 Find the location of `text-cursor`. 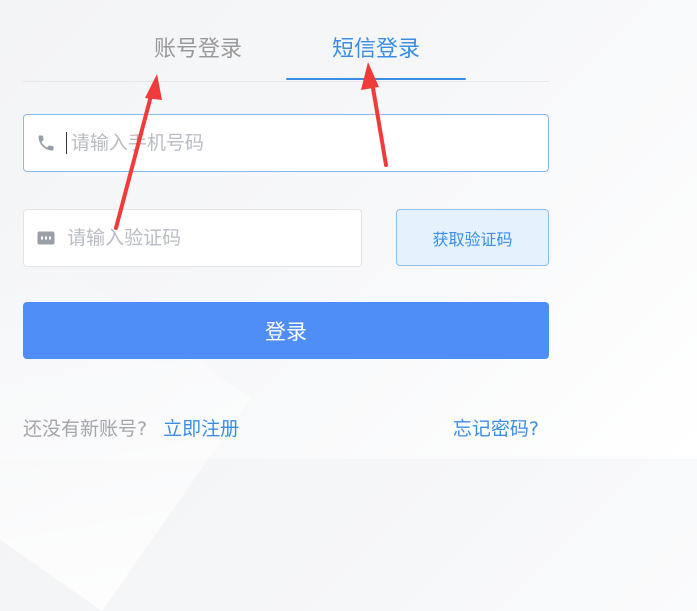

text-cursor is located at coordinates (66, 143).